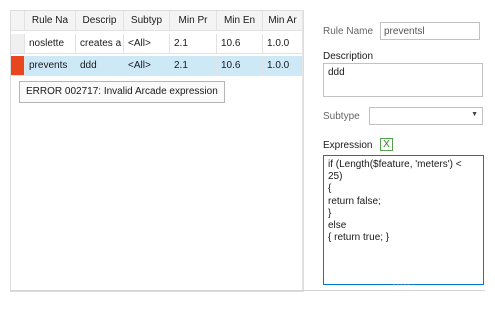 This screenshot has width=495, height=310. What do you see at coordinates (348, 145) in the screenshot?
I see `expression-label: Expression` at bounding box center [348, 145].